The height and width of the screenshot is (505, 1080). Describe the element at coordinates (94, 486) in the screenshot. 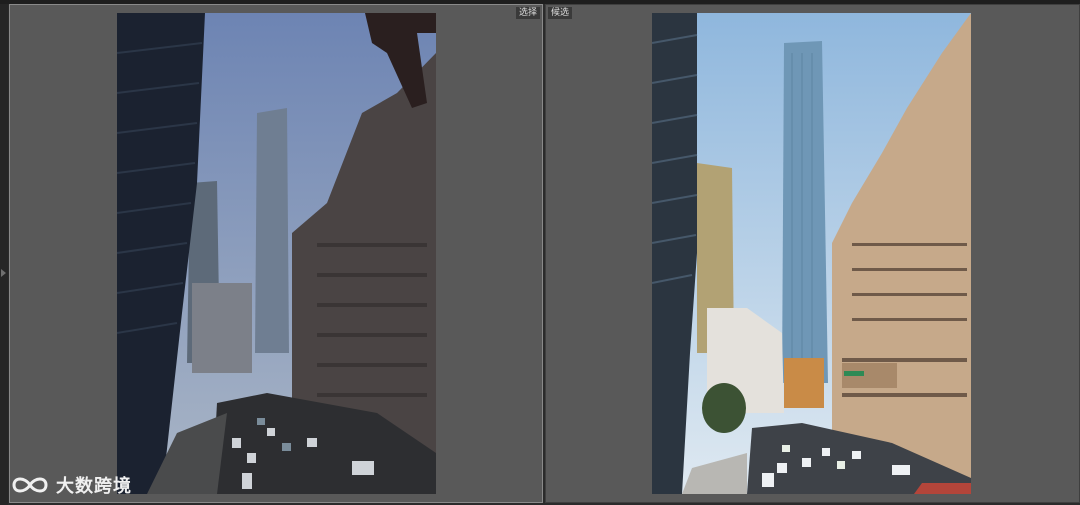

I see `watermark-text: 大数跨境` at that location.